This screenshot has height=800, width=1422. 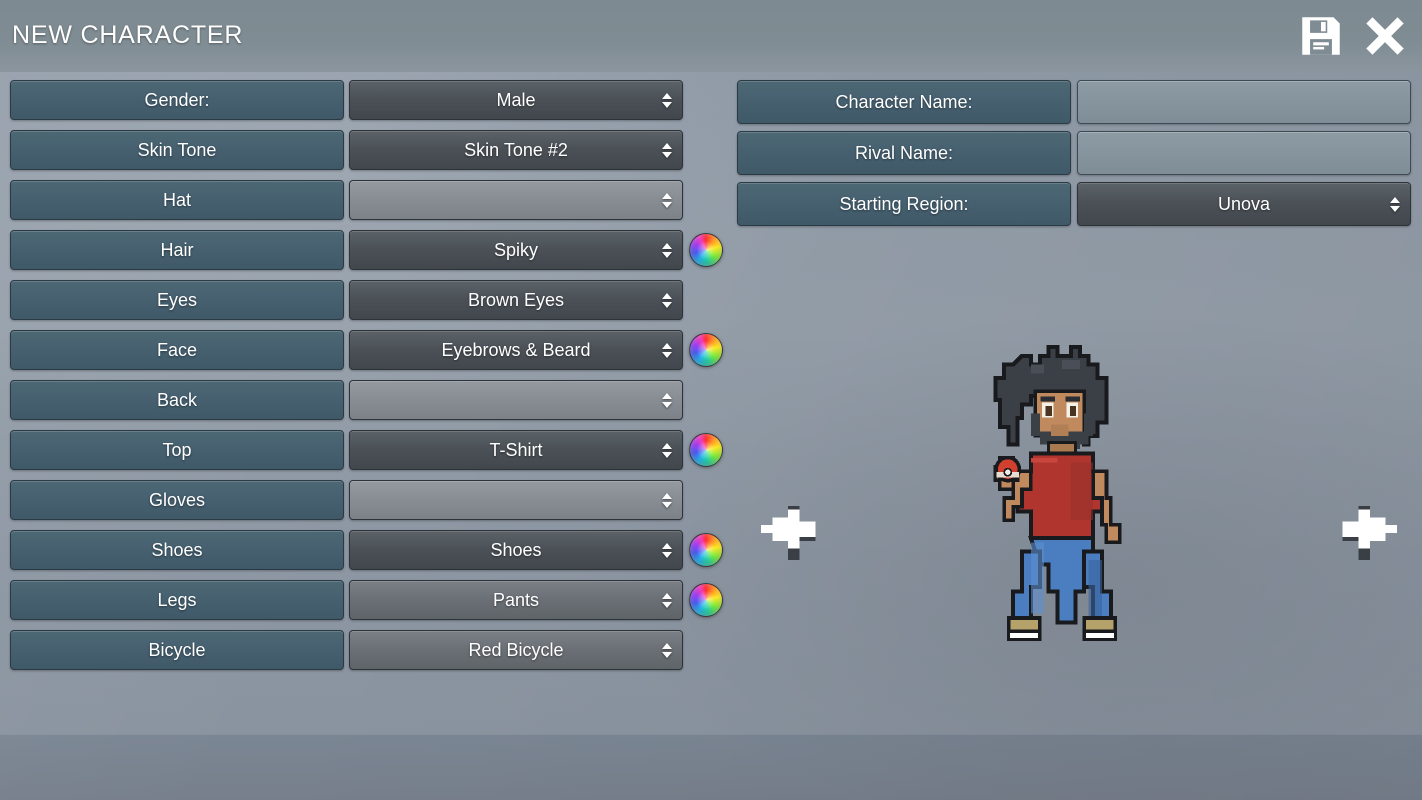 I want to click on select-value: Spiky, so click(x=515, y=249).